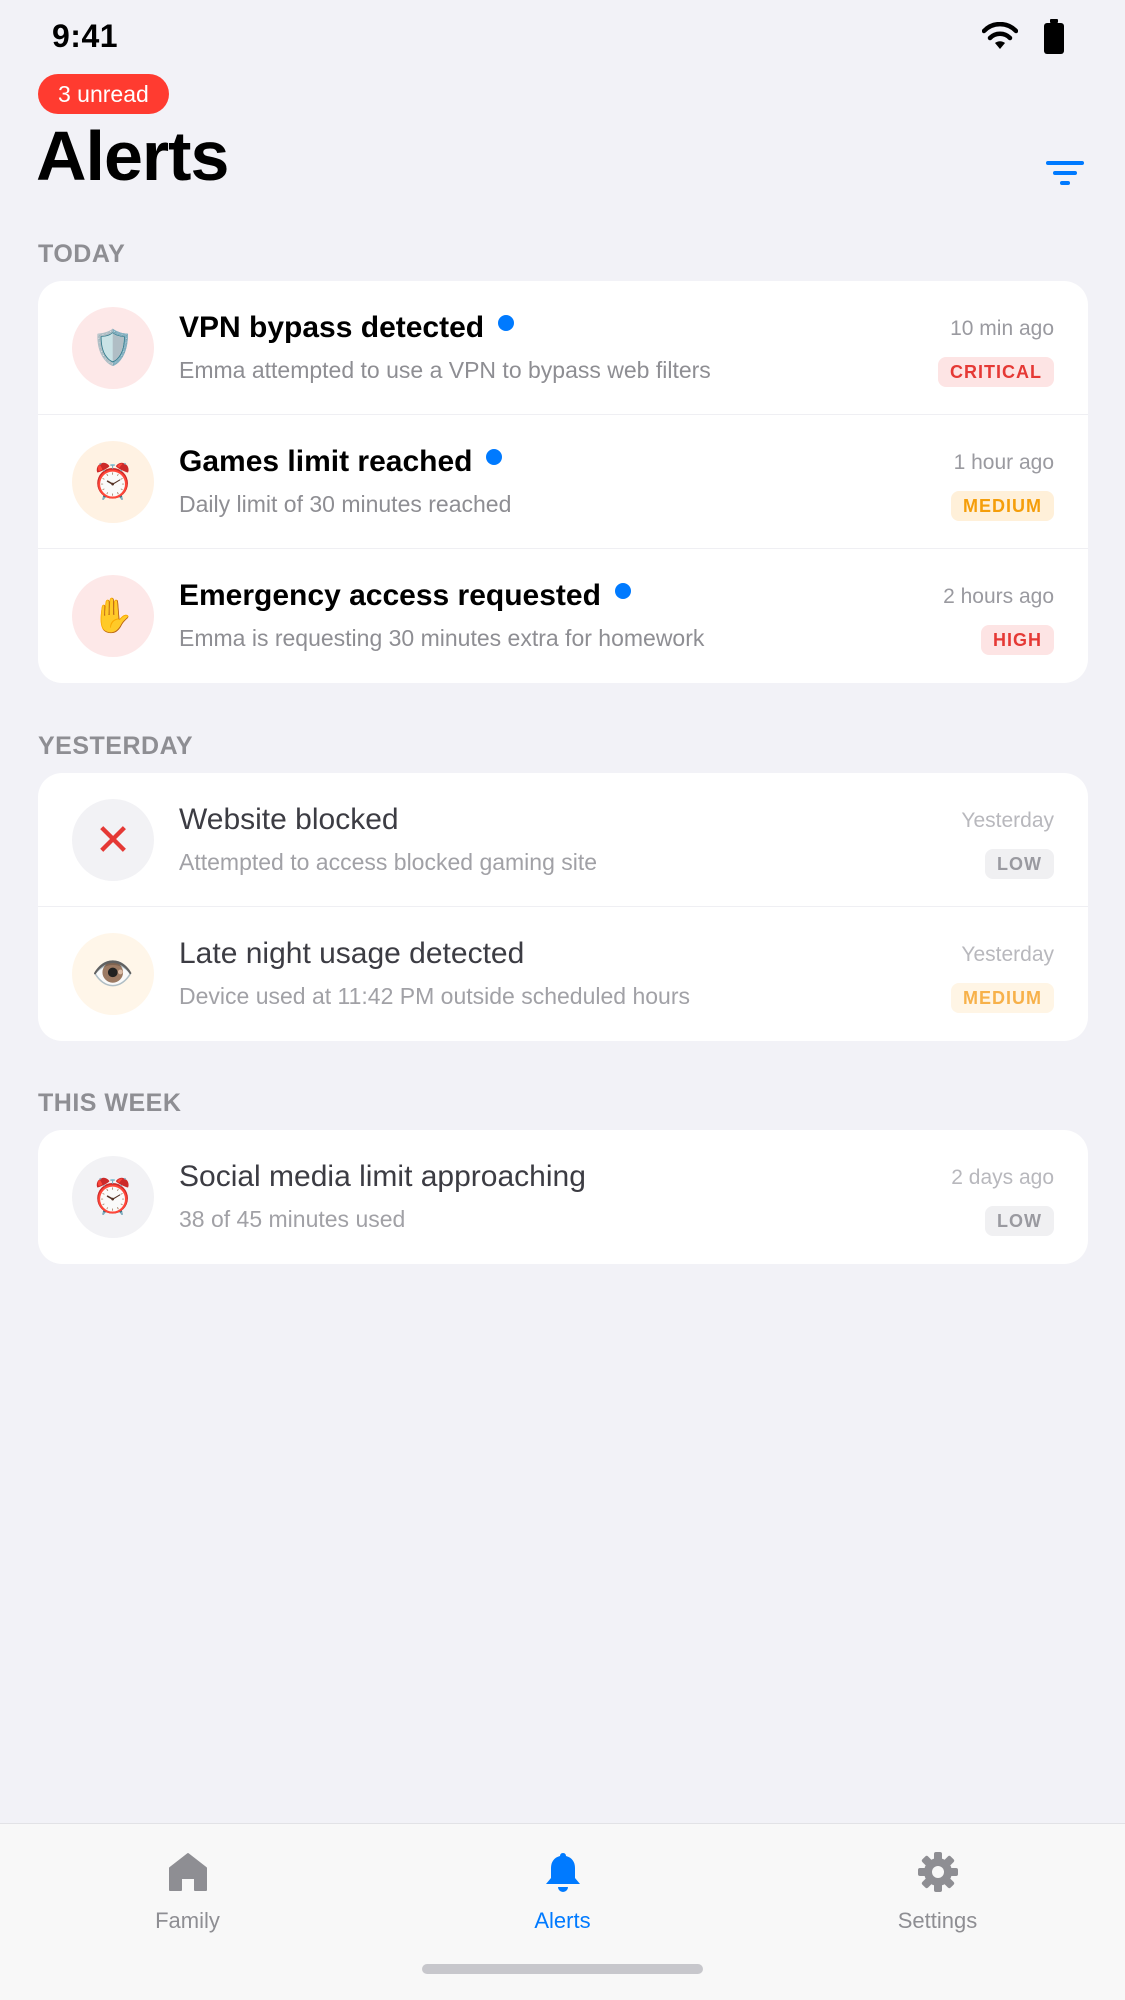 This screenshot has width=1125, height=2000. Describe the element at coordinates (345, 504) in the screenshot. I see `alert-subtitle: Daily limit of 30 minutes reached` at that location.